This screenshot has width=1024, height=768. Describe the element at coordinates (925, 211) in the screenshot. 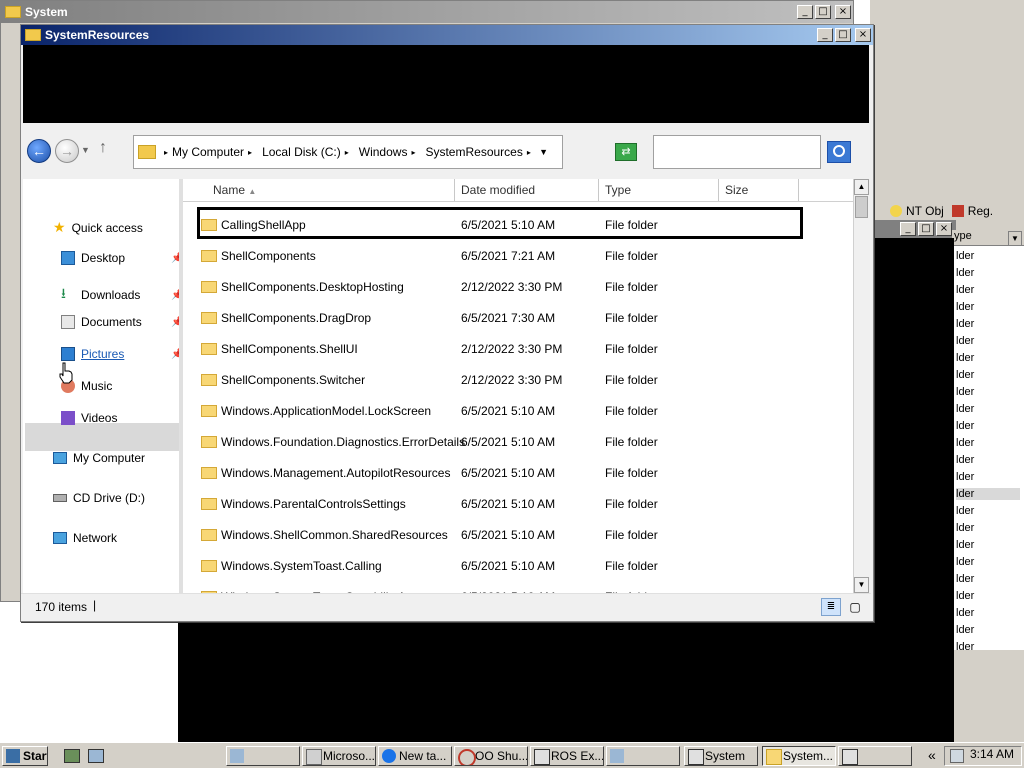

I see `toolbar-nt-obj: NT Obj` at that location.